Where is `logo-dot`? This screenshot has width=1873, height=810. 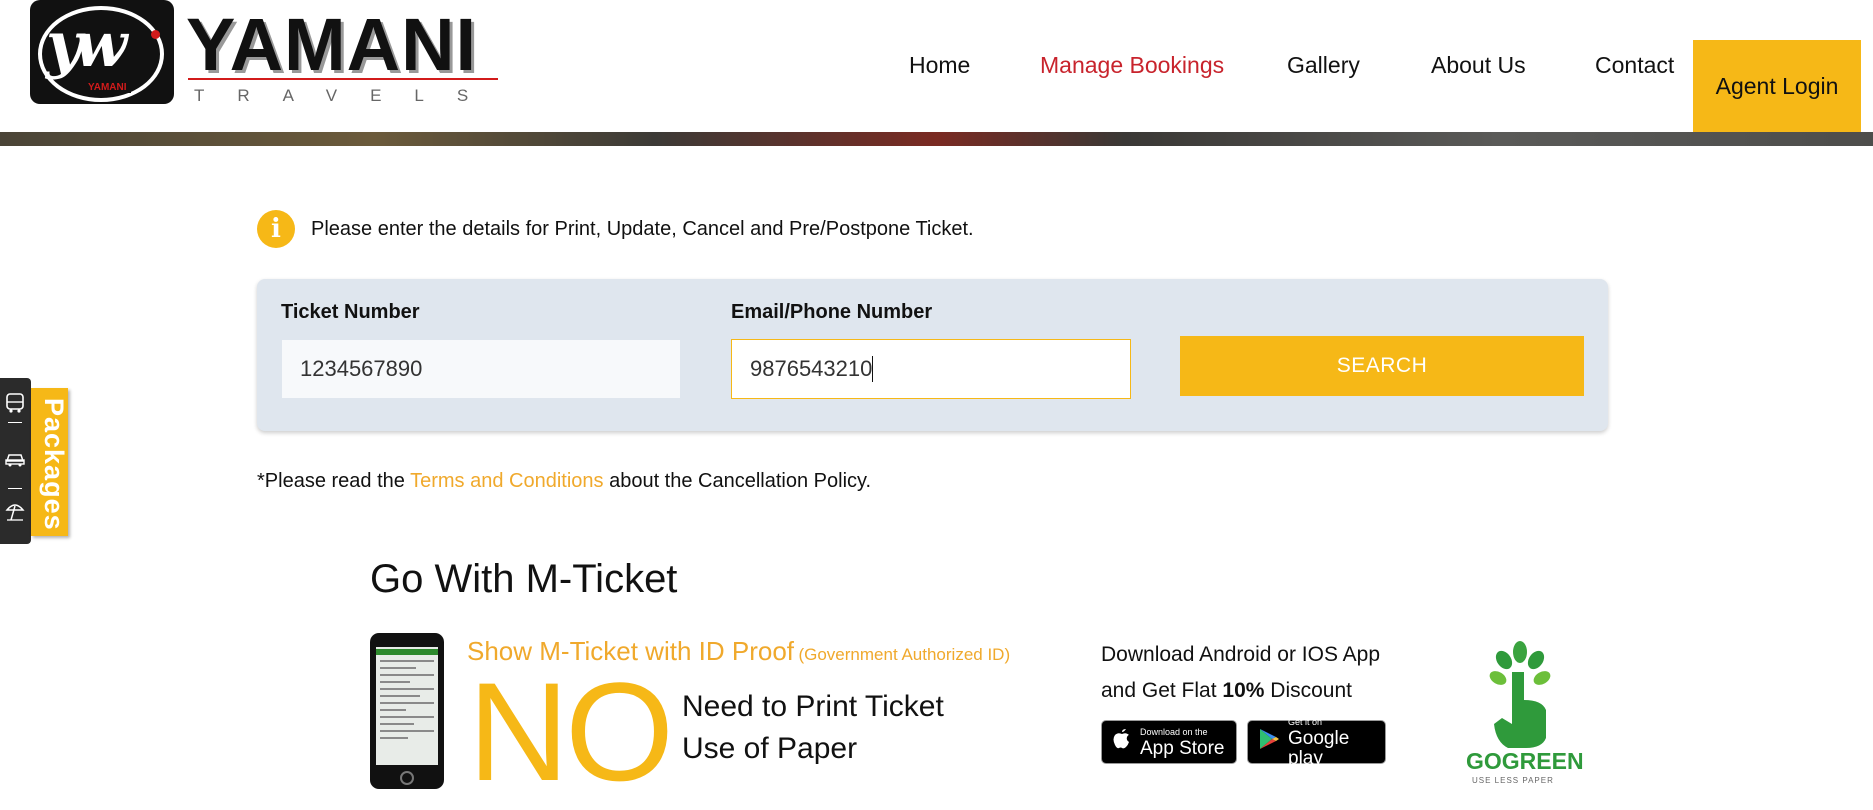
logo-dot is located at coordinates (155, 34).